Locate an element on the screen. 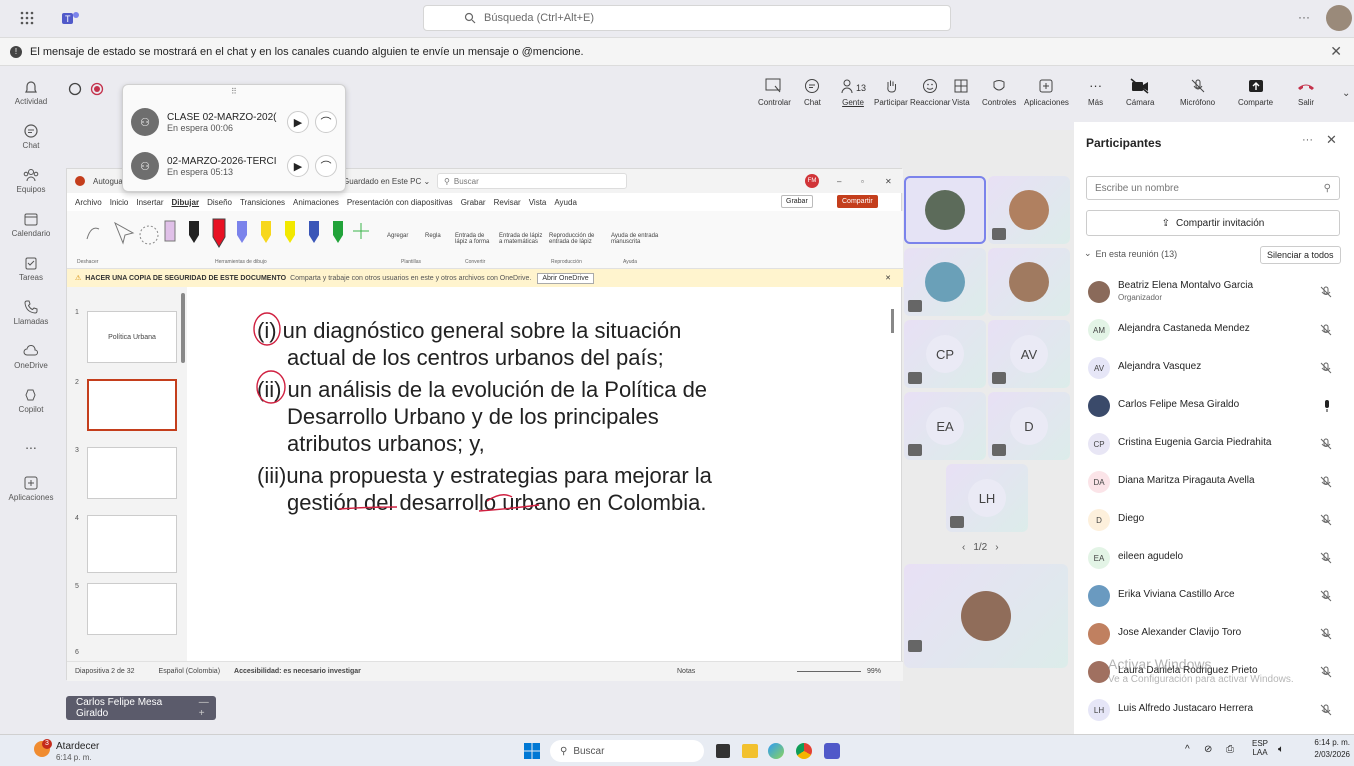 This screenshot has height=766, width=1354. ppt-menu-item: Animaciones is located at coordinates (316, 202).